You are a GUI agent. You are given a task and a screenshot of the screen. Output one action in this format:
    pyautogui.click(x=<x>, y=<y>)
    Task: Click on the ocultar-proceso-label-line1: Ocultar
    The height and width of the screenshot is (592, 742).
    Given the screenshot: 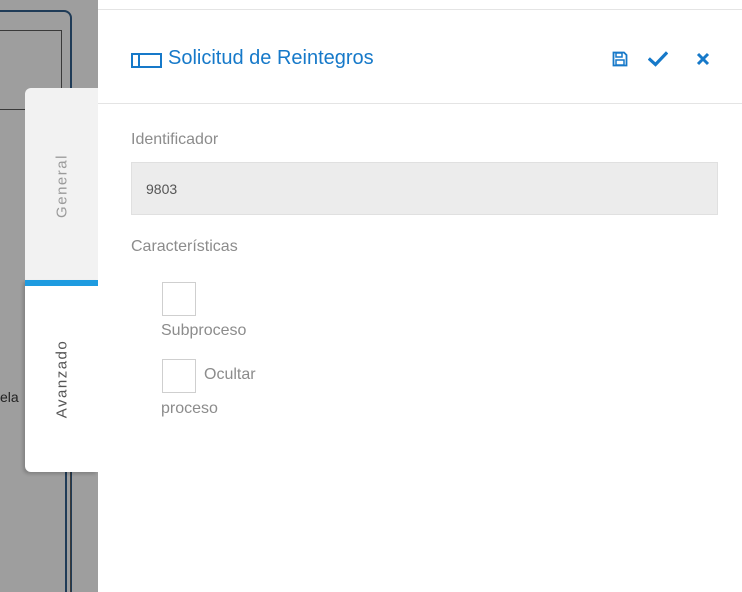 What is the action you would take?
    pyautogui.click(x=230, y=374)
    